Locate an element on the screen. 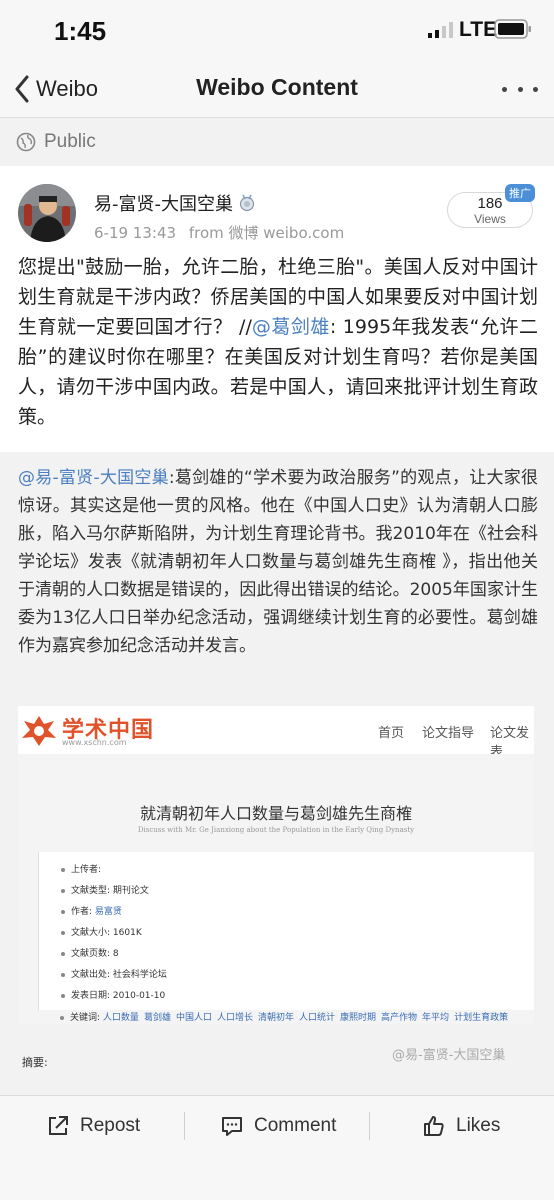  network-type: LTE is located at coordinates (478, 29).